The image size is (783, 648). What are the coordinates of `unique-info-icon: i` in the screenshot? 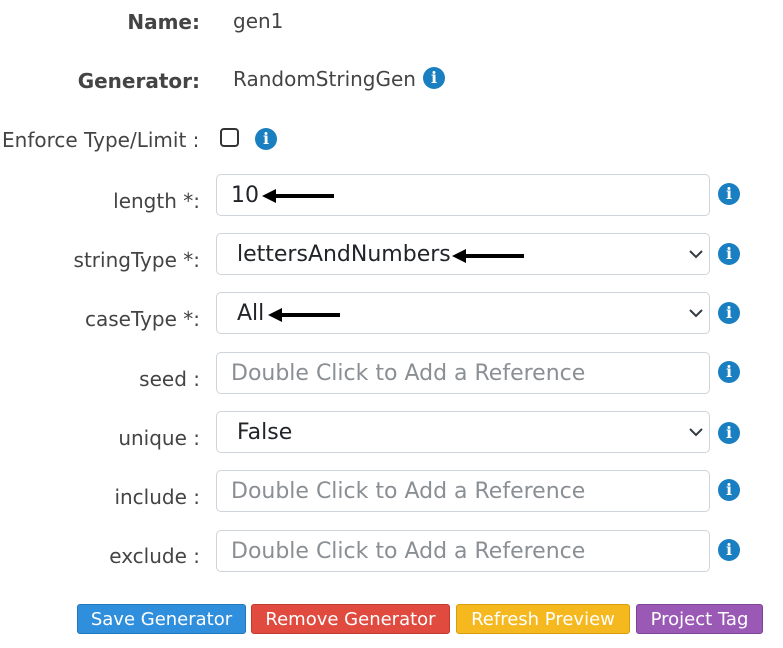 It's located at (729, 433).